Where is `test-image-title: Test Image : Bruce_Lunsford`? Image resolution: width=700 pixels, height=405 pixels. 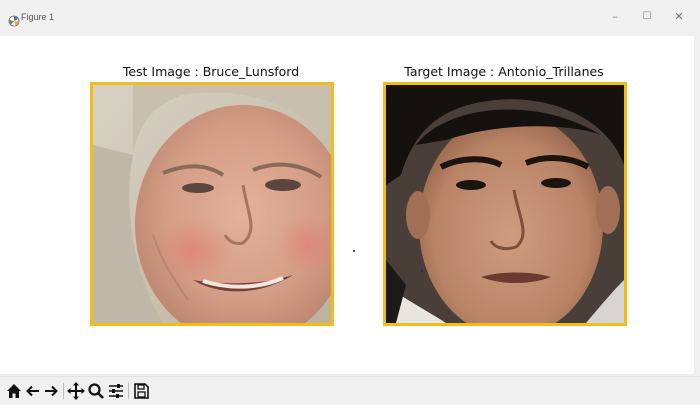 test-image-title: Test Image : Bruce_Lunsford is located at coordinates (211, 71).